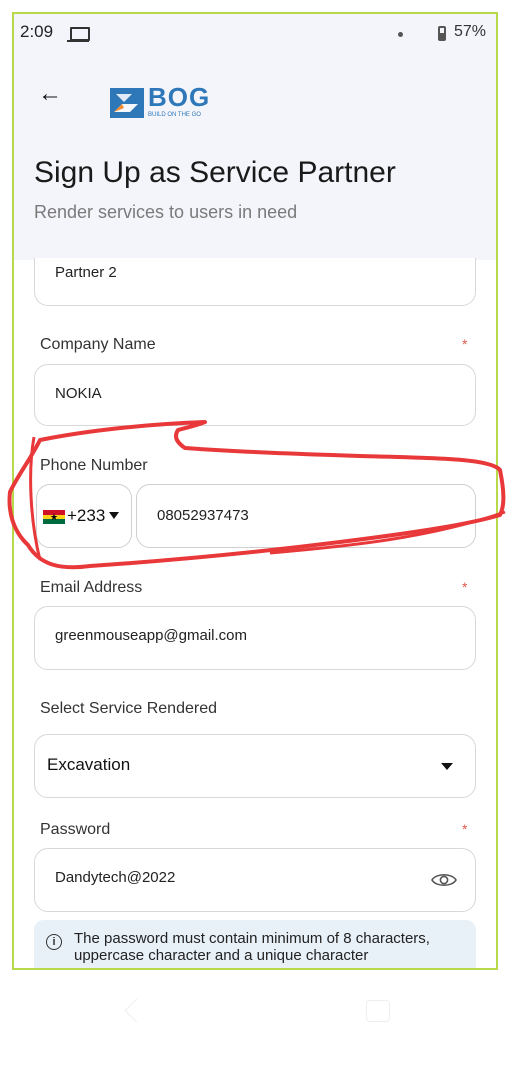 The height and width of the screenshot is (1065, 509). What do you see at coordinates (37, 31) in the screenshot?
I see `status-time: 2:09` at bounding box center [37, 31].